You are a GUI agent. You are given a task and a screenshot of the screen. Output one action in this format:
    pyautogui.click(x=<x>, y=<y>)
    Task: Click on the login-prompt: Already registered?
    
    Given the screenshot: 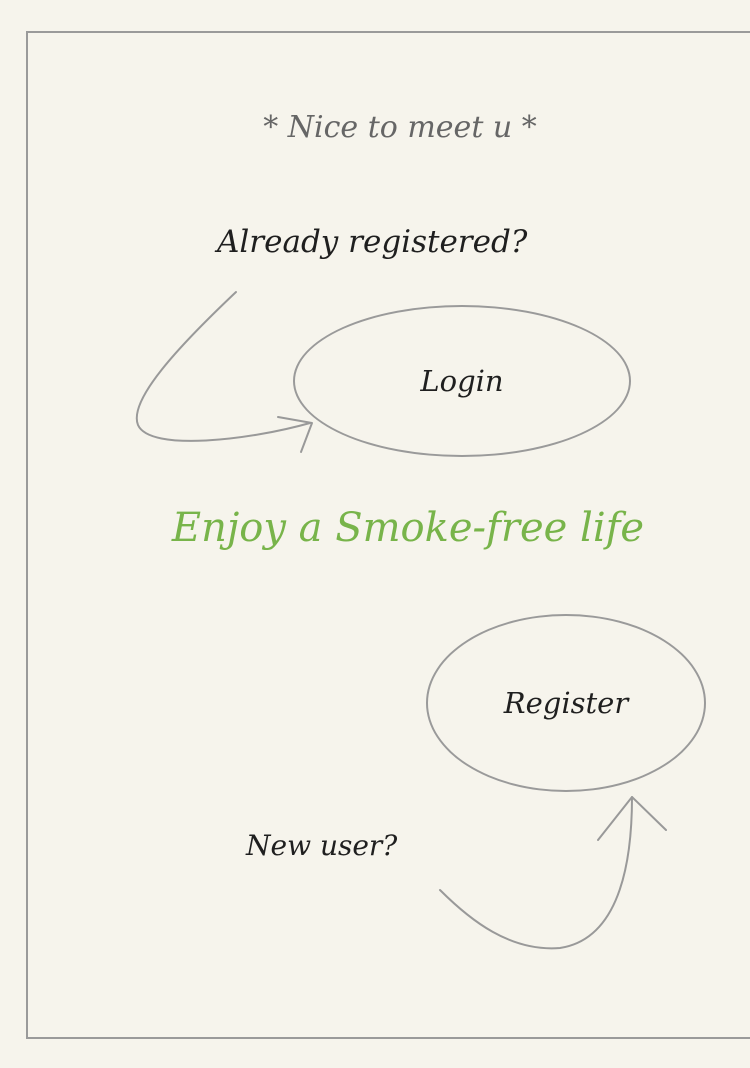 What is the action you would take?
    pyautogui.click(x=372, y=242)
    